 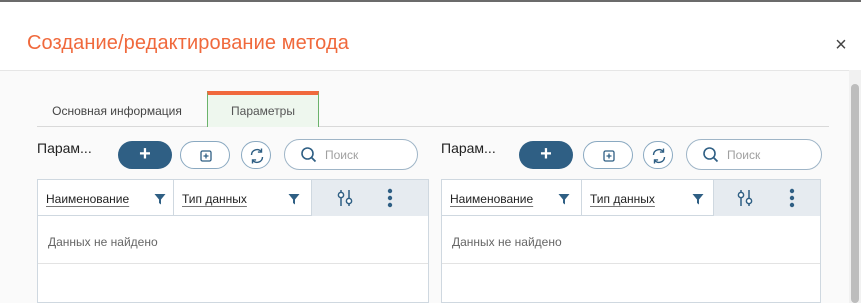 I want to click on scrollbar-thumb, so click(x=855, y=193).